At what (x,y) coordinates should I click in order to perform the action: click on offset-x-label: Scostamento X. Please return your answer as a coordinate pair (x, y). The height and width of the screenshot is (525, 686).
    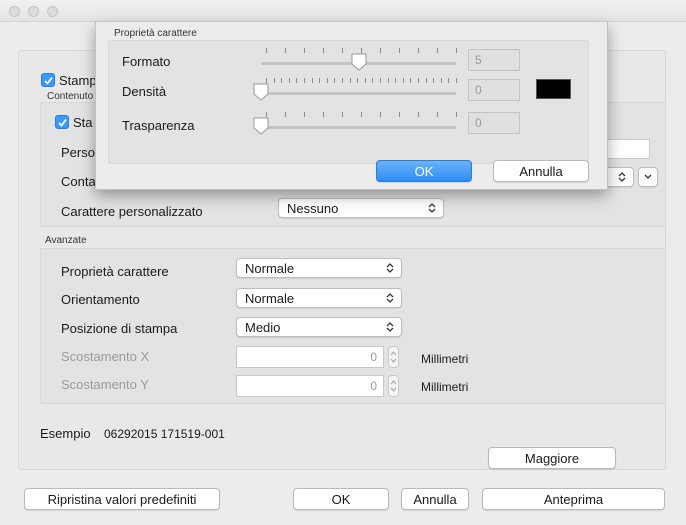
    Looking at the image, I should click on (105, 356).